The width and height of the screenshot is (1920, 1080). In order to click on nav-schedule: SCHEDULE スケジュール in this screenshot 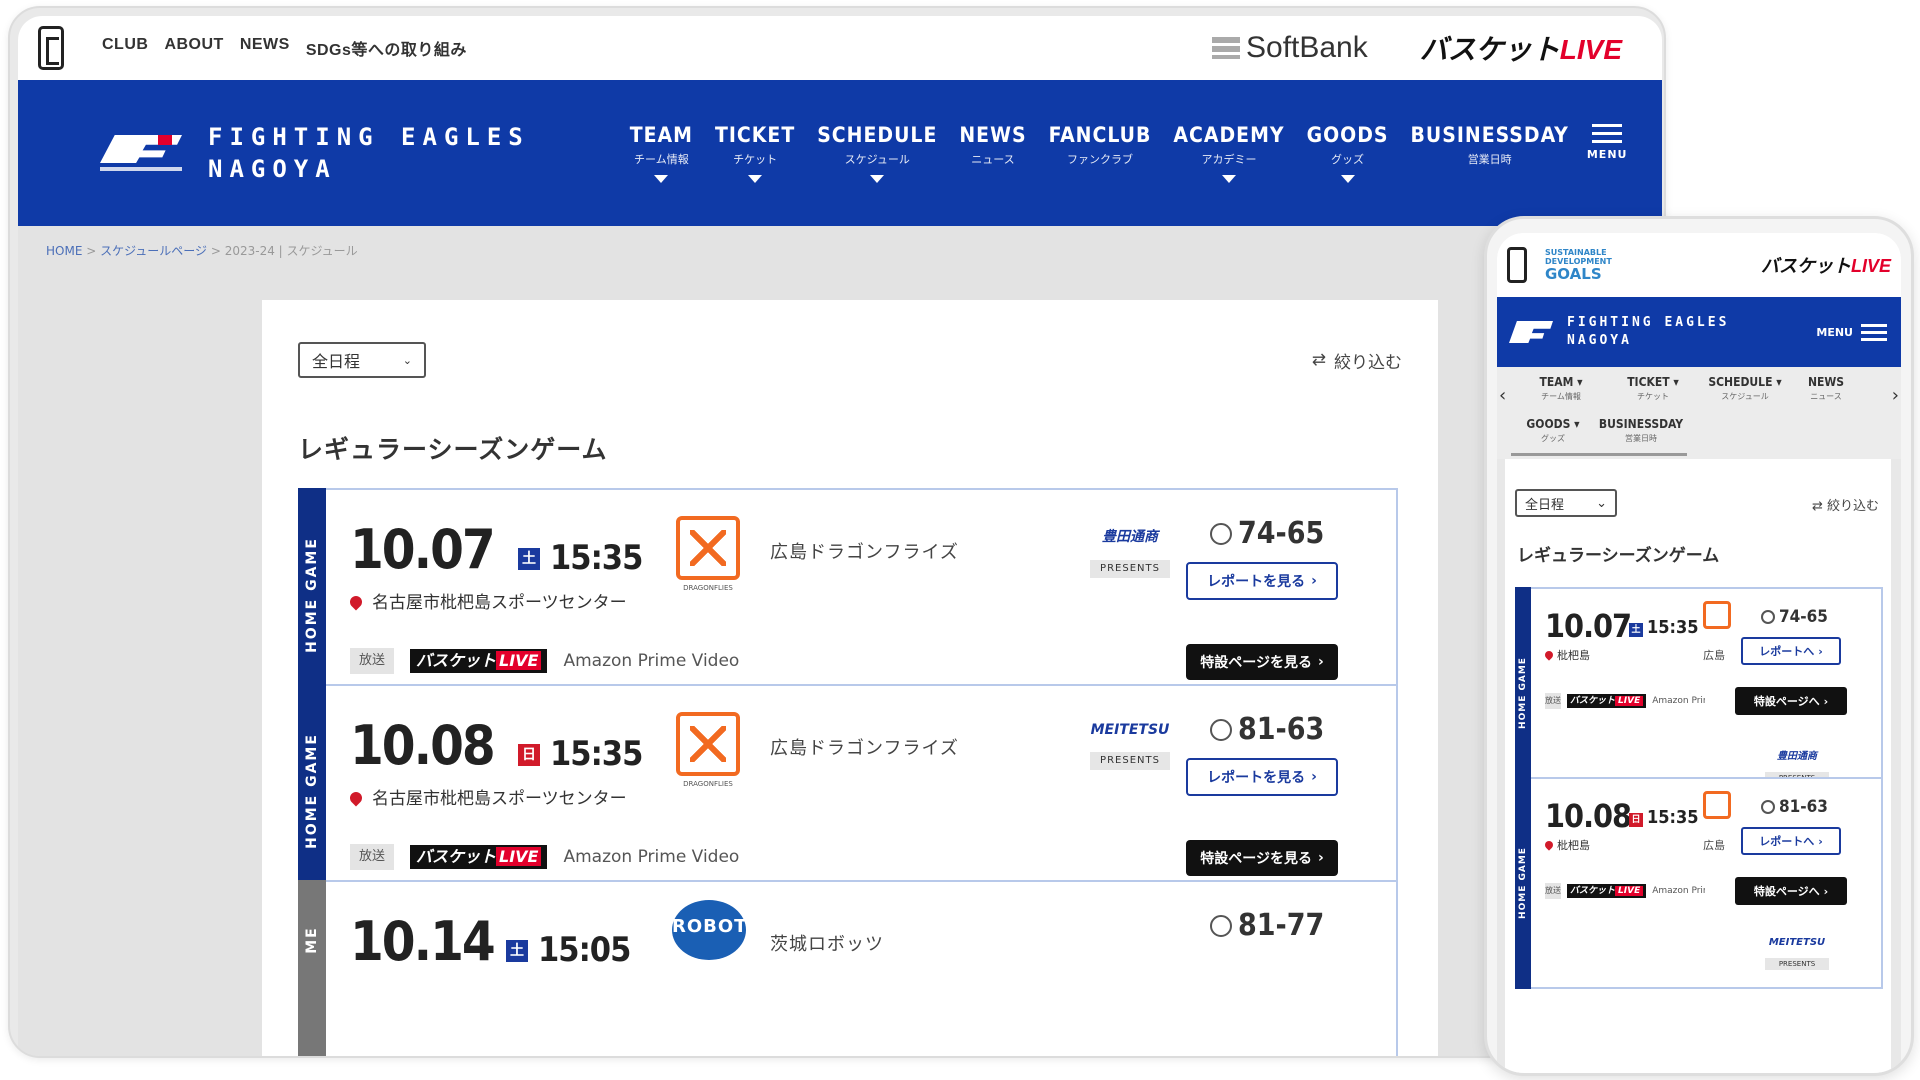, I will do `click(877, 153)`.